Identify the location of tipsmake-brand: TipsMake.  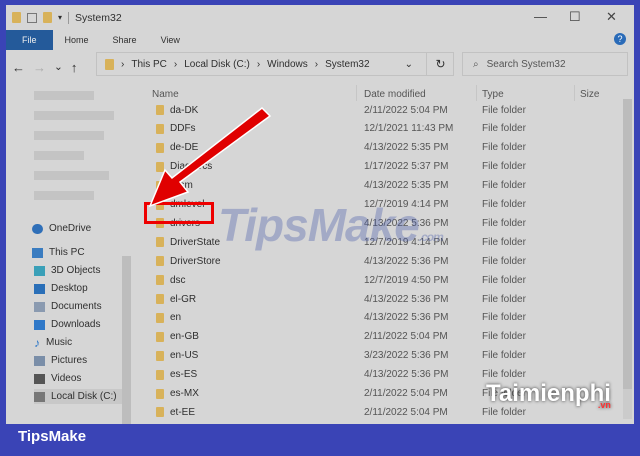
(52, 436).